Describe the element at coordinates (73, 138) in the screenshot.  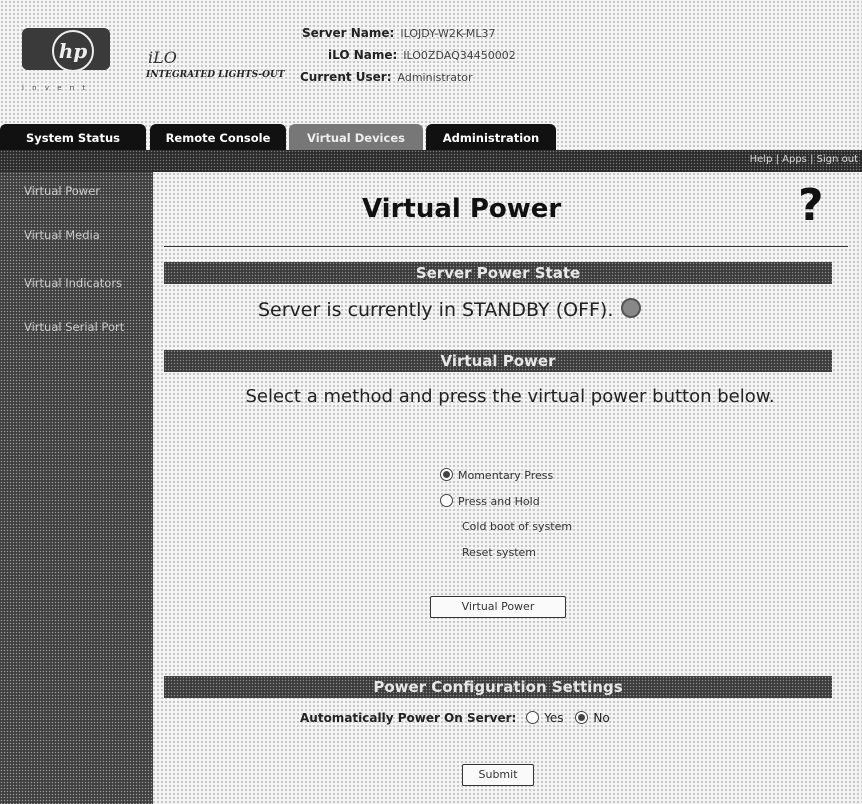
I see `tab-system-status: System Status` at that location.